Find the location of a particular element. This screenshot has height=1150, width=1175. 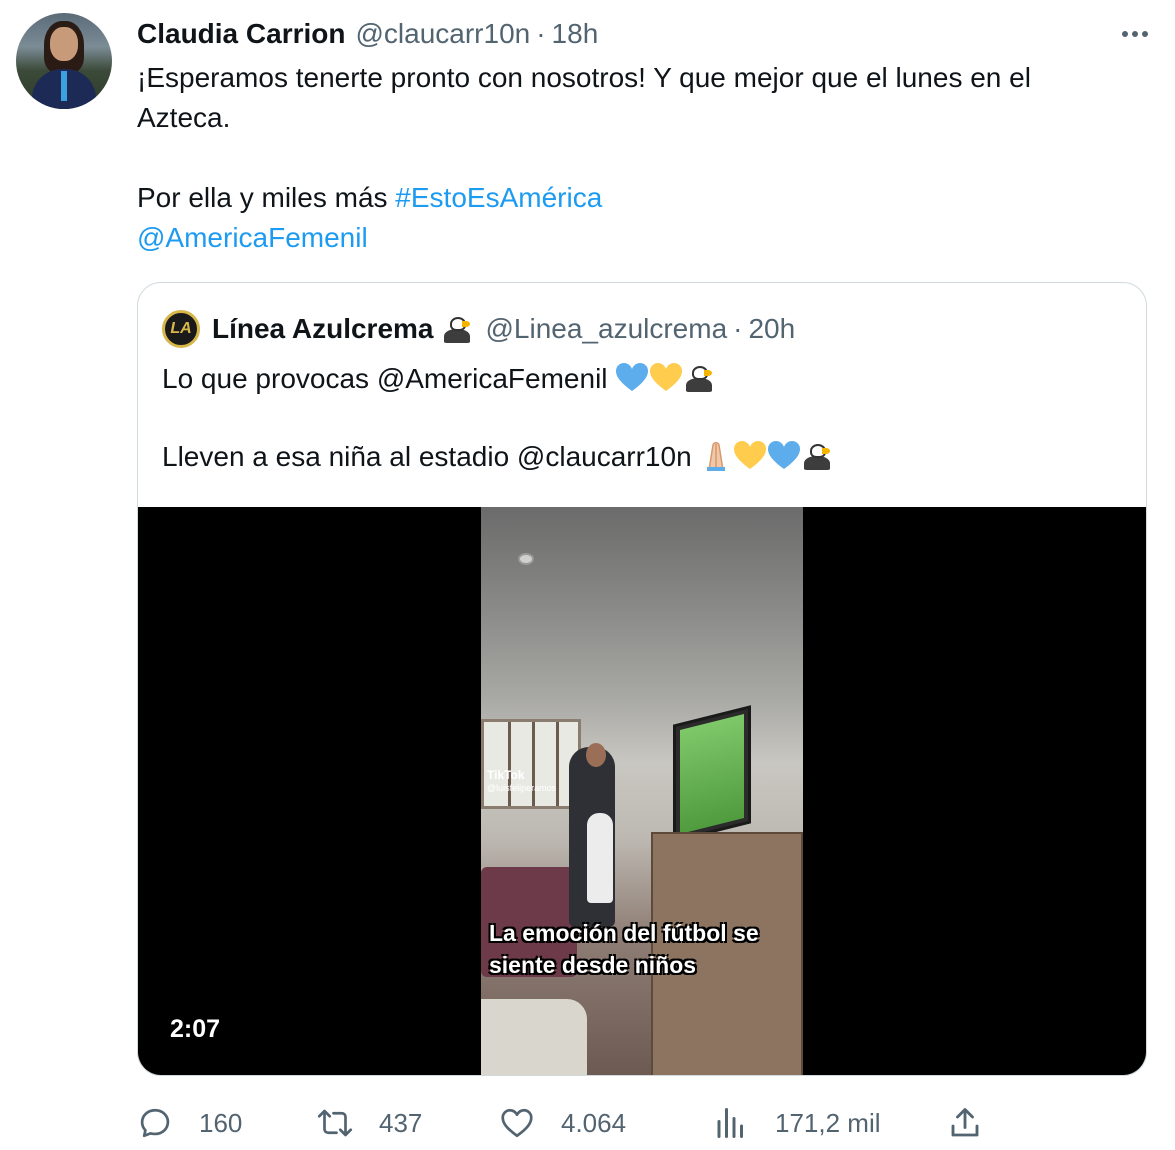

author-avatar is located at coordinates (64, 61).